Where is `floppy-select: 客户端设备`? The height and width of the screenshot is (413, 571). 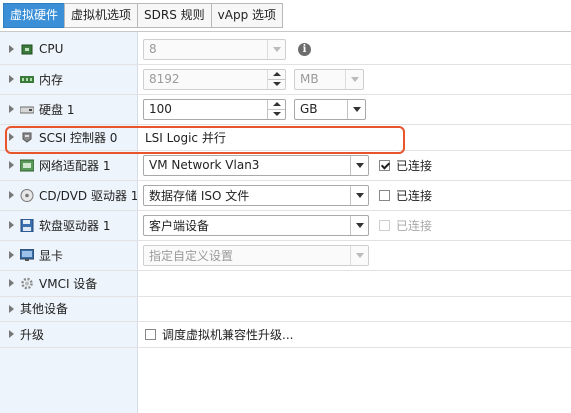
floppy-select: 客户端设备 is located at coordinates (256, 225).